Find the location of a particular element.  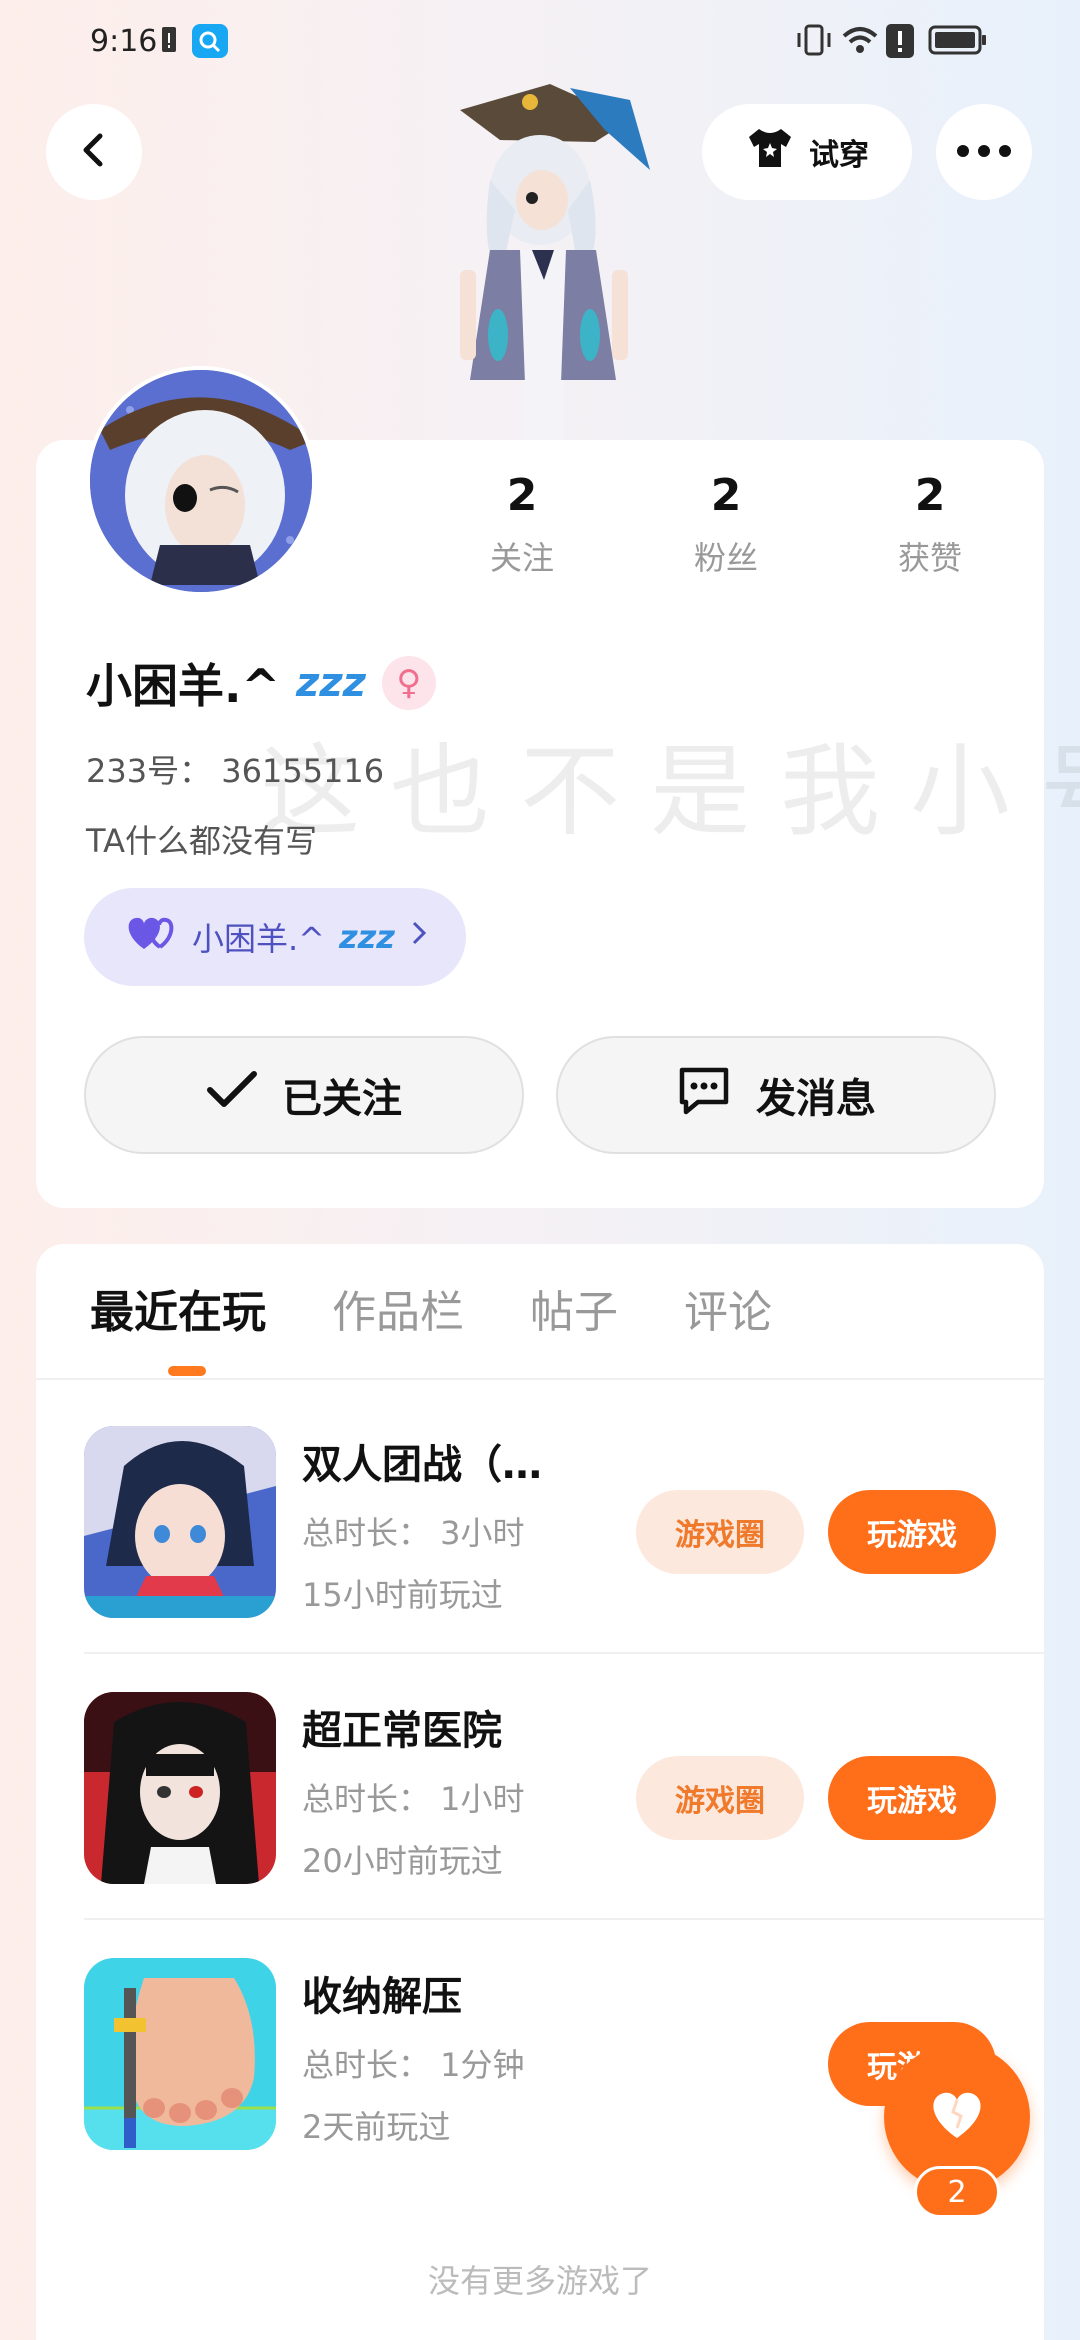

username-row: 小困羊.^ zzz ♀ is located at coordinates (261, 683).